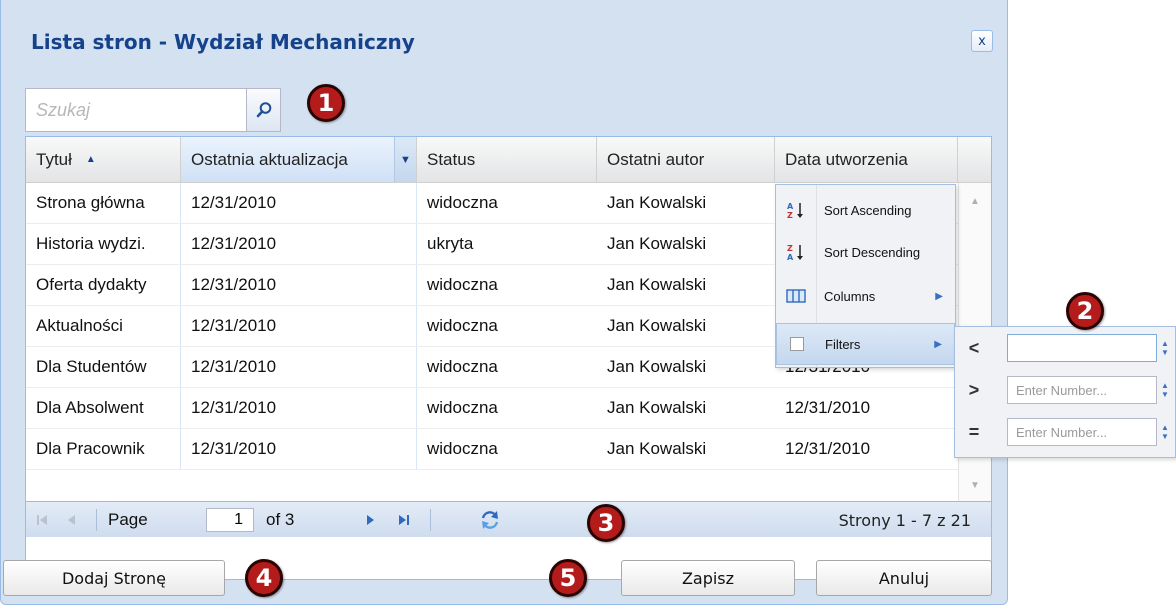 This screenshot has width=1176, height=605. I want to click on prev-page-icon, so click(71, 520).